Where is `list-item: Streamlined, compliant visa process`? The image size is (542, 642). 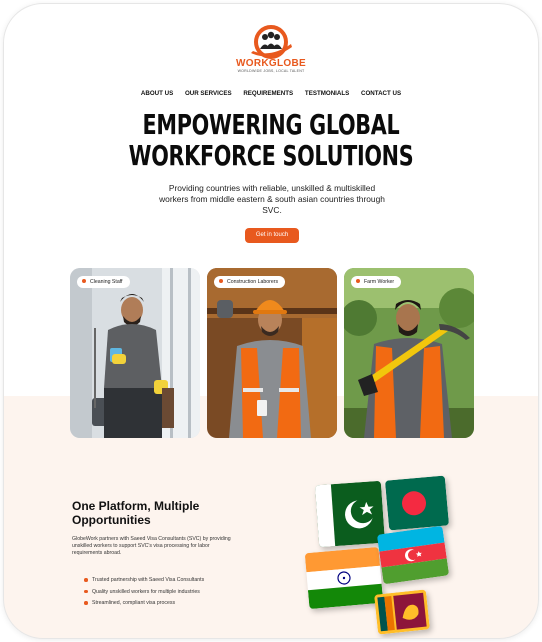
list-item: Streamlined, compliant visa process is located at coordinates (144, 603).